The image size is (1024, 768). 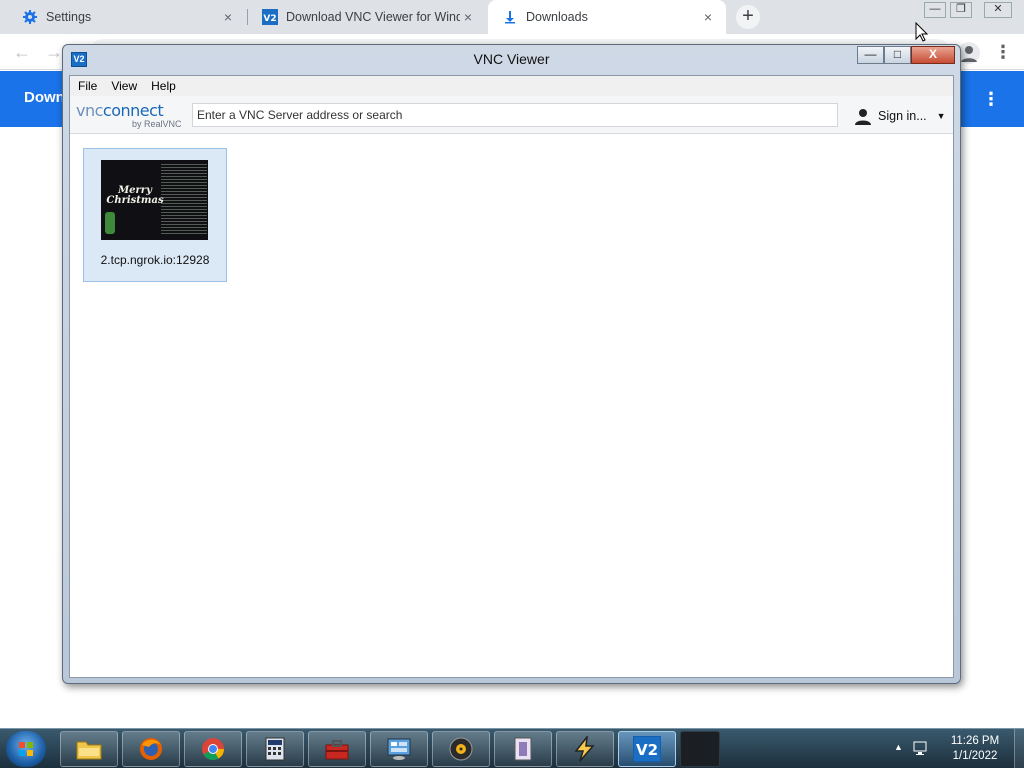 I want to click on close-button: X, so click(x=933, y=55).